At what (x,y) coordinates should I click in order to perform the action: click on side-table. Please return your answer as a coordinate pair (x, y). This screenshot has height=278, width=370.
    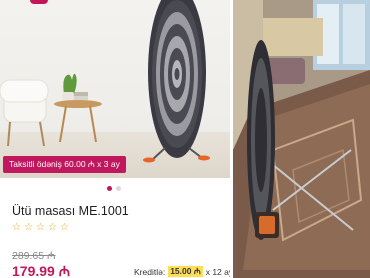
    Looking at the image, I should click on (78, 108).